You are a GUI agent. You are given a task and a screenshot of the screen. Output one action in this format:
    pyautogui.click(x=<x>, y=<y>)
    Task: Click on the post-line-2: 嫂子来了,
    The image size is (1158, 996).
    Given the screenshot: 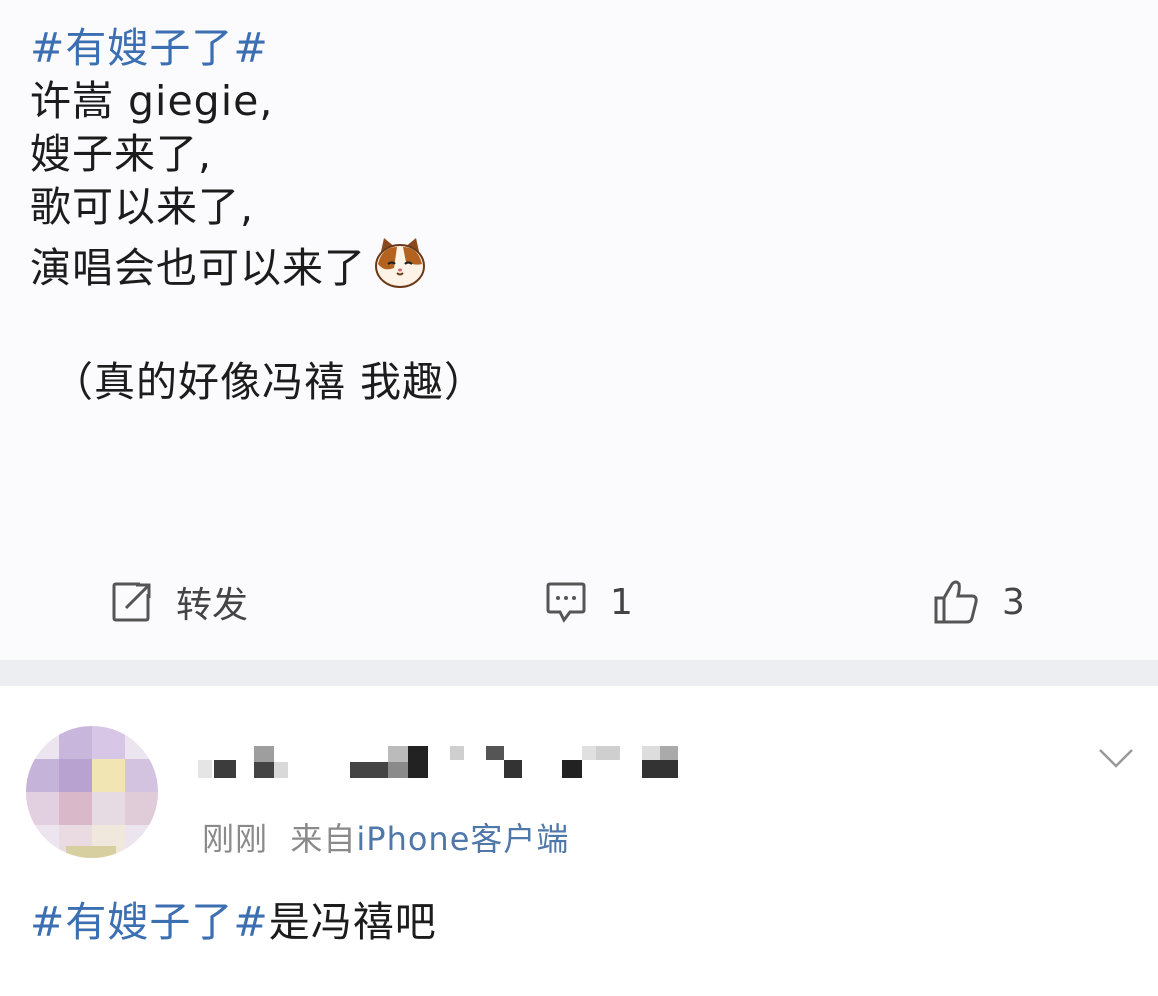 What is the action you would take?
    pyautogui.click(x=121, y=154)
    